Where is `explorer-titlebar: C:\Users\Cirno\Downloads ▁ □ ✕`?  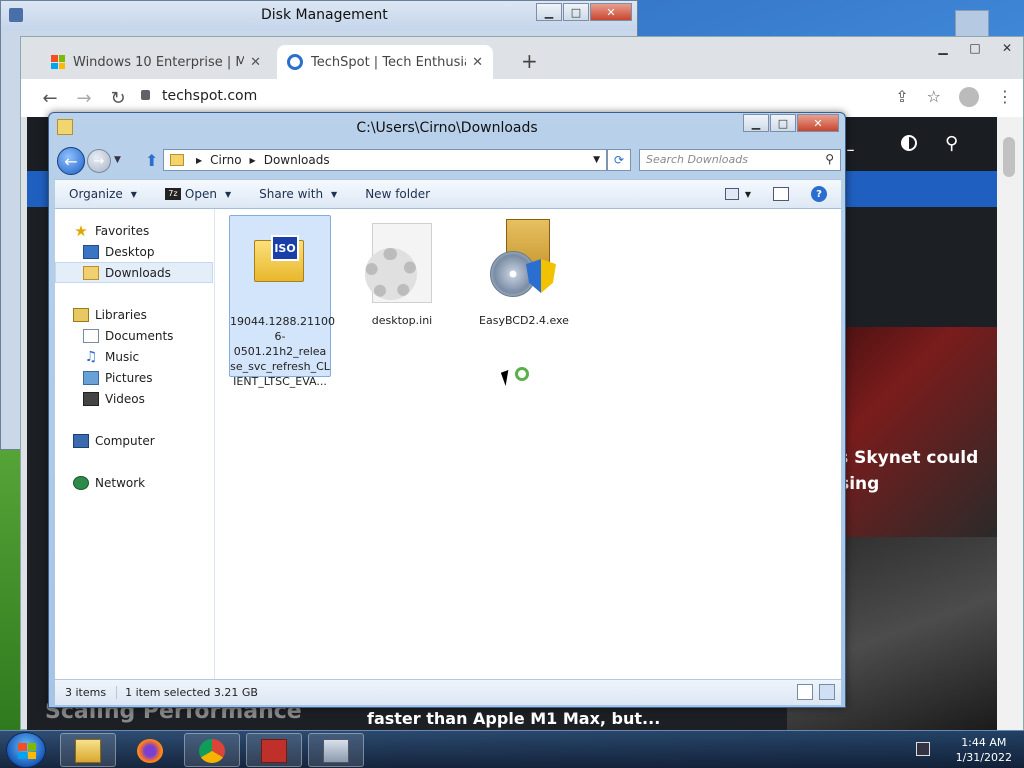 explorer-titlebar: C:\Users\Cirno\Downloads ▁ □ ✕ is located at coordinates (447, 128).